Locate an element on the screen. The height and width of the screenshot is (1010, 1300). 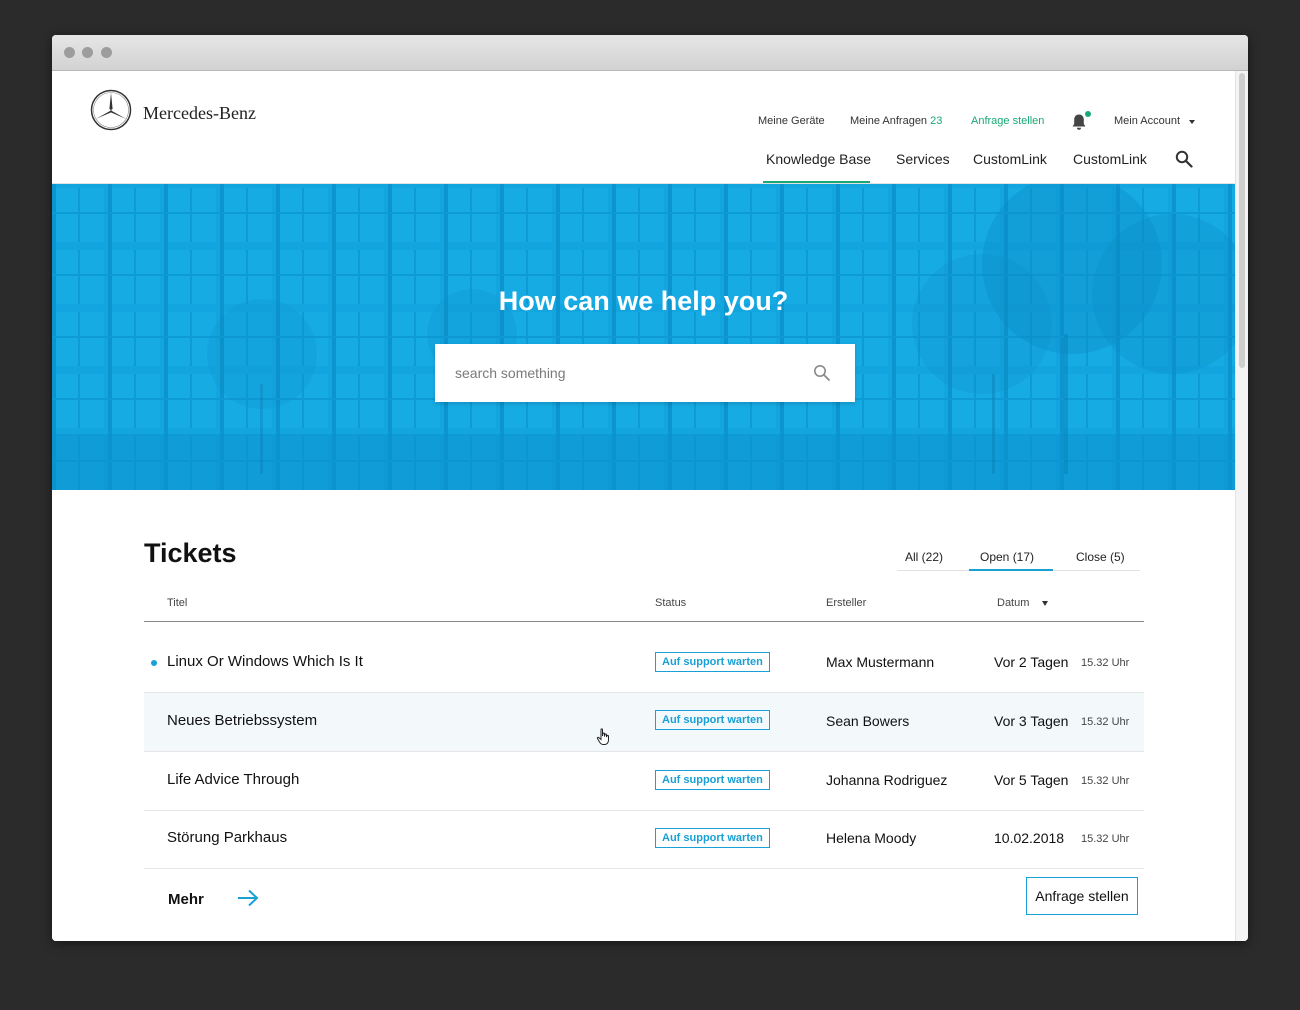
ticket-title: Störung Parkhaus is located at coordinates (227, 837).